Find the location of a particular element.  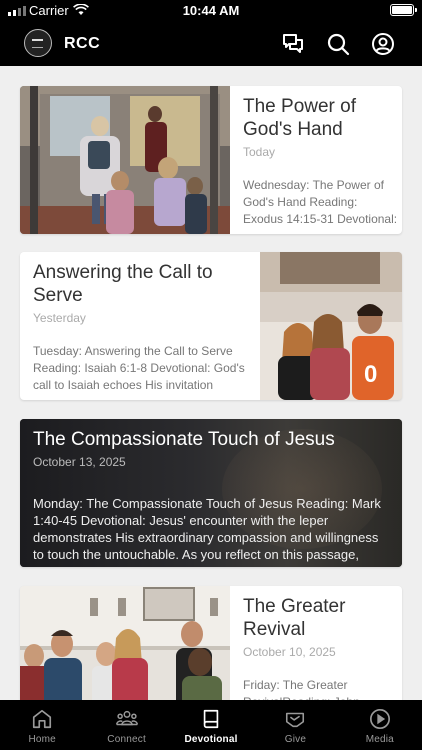

tab-label: Devotional is located at coordinates (211, 739).